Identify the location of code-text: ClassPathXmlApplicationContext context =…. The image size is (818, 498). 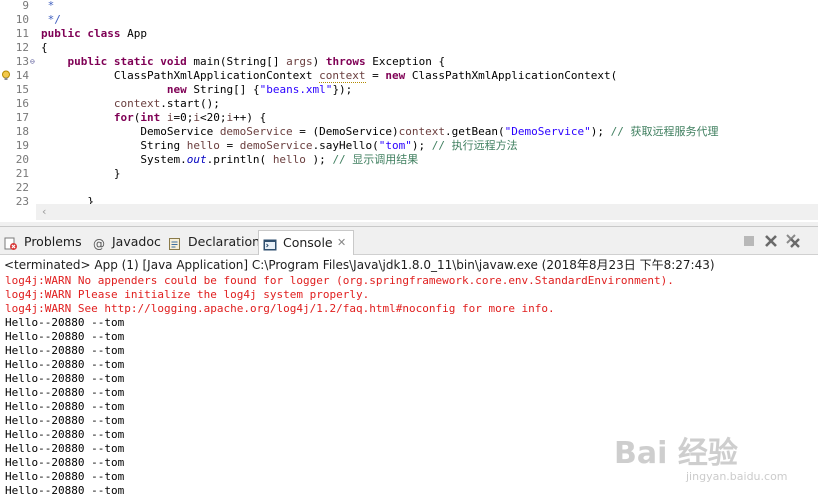
(329, 76).